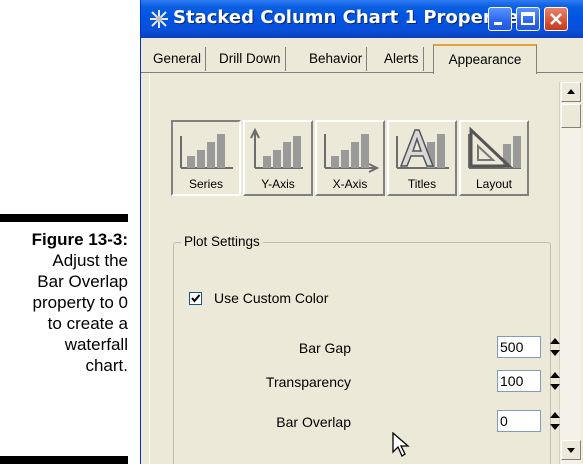  I want to click on close-button, so click(556, 19).